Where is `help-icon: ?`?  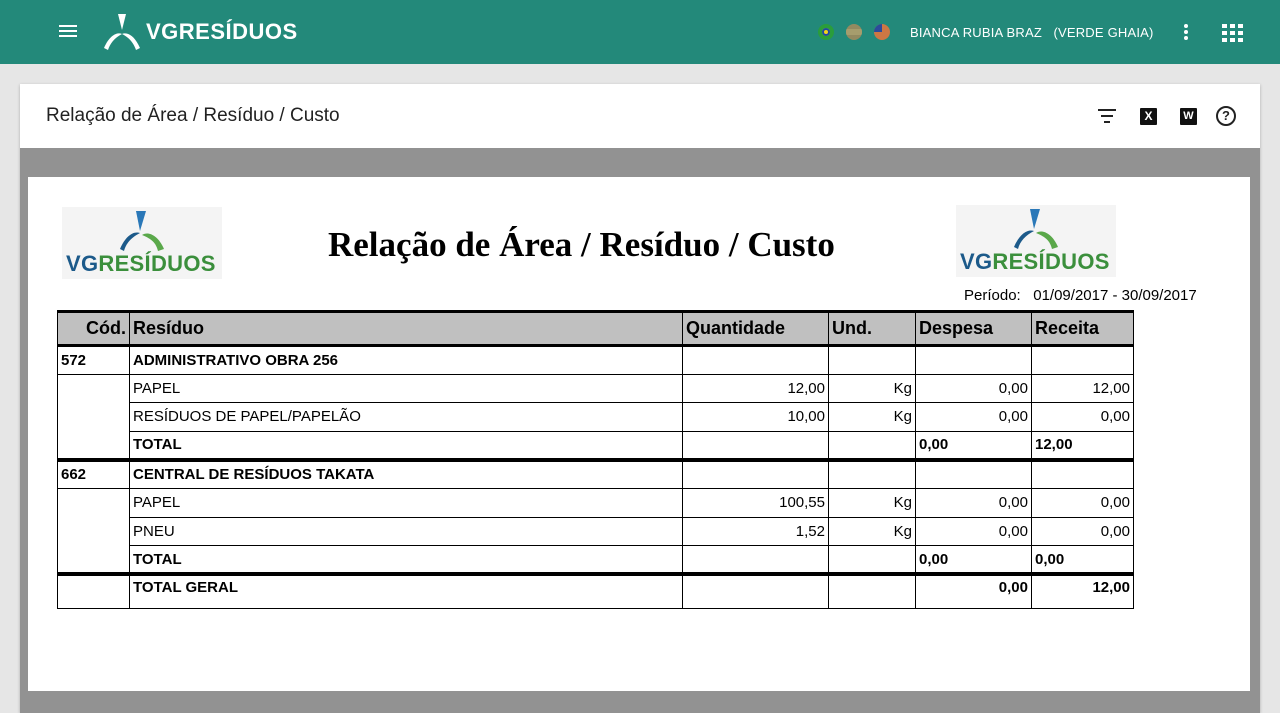 help-icon: ? is located at coordinates (1226, 116).